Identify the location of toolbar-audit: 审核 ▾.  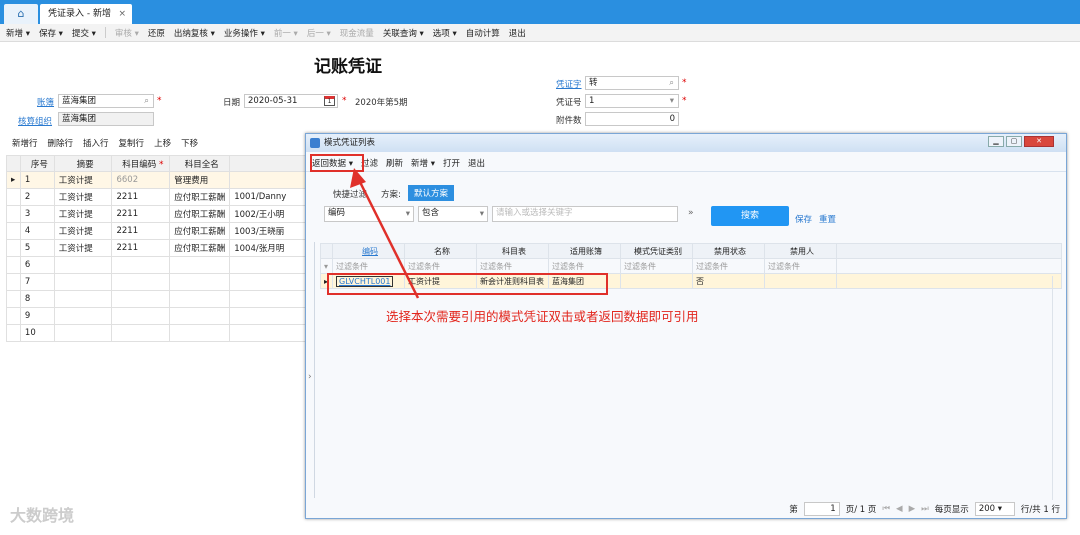
(127, 33).